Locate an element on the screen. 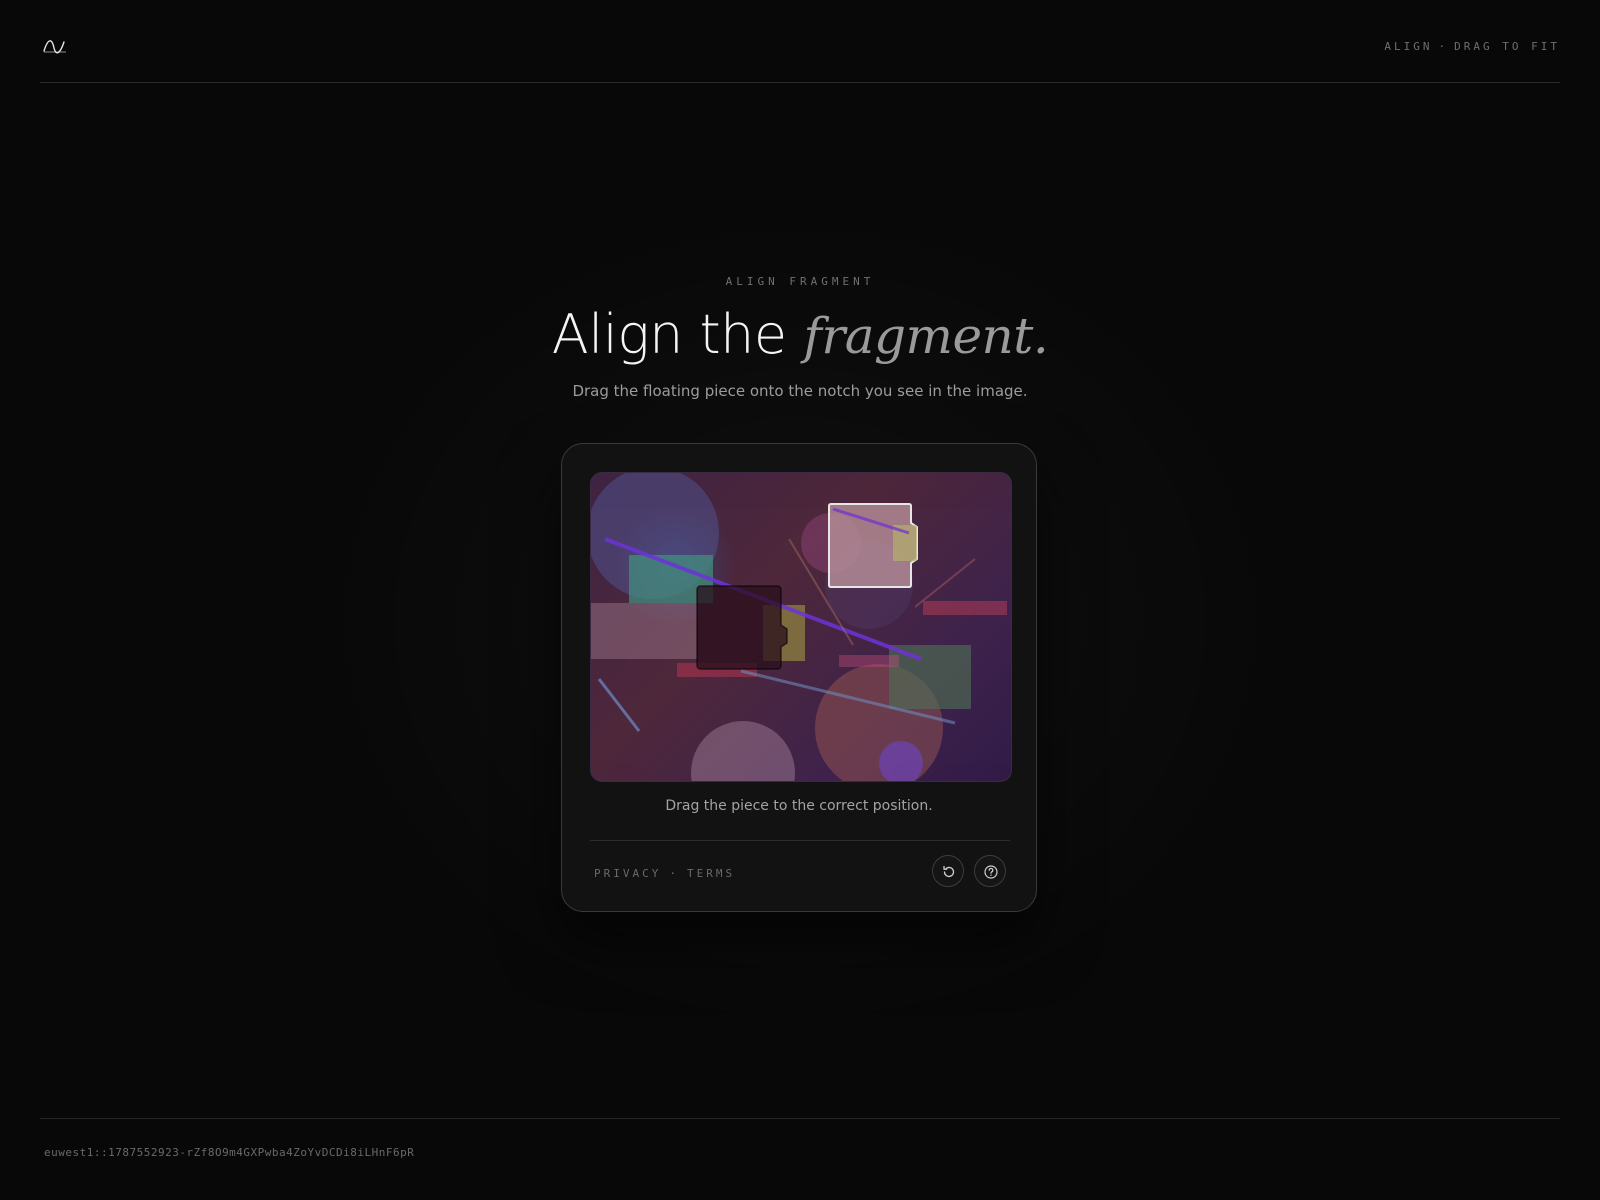 The height and width of the screenshot is (1200, 1600). refresh-icon is located at coordinates (949, 871).